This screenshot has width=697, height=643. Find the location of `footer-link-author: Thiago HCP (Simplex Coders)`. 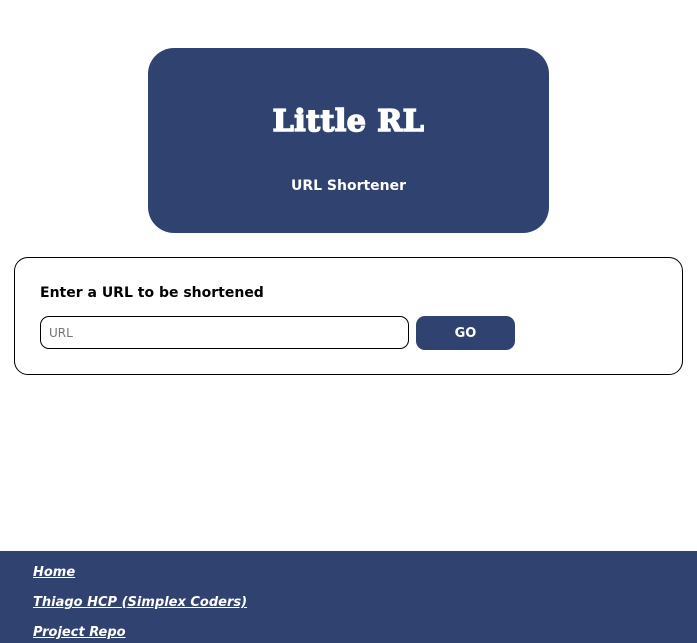

footer-link-author: Thiago HCP (Simplex Coders) is located at coordinates (140, 603).